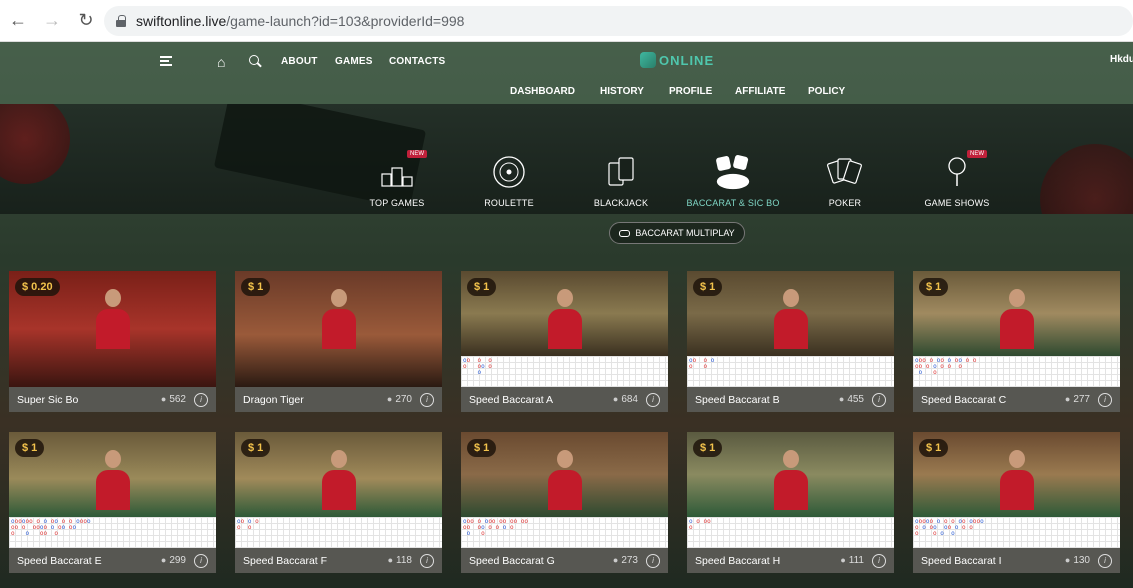 The width and height of the screenshot is (1133, 588). What do you see at coordinates (737, 399) in the screenshot?
I see `game-name: Speed Baccarat B` at bounding box center [737, 399].